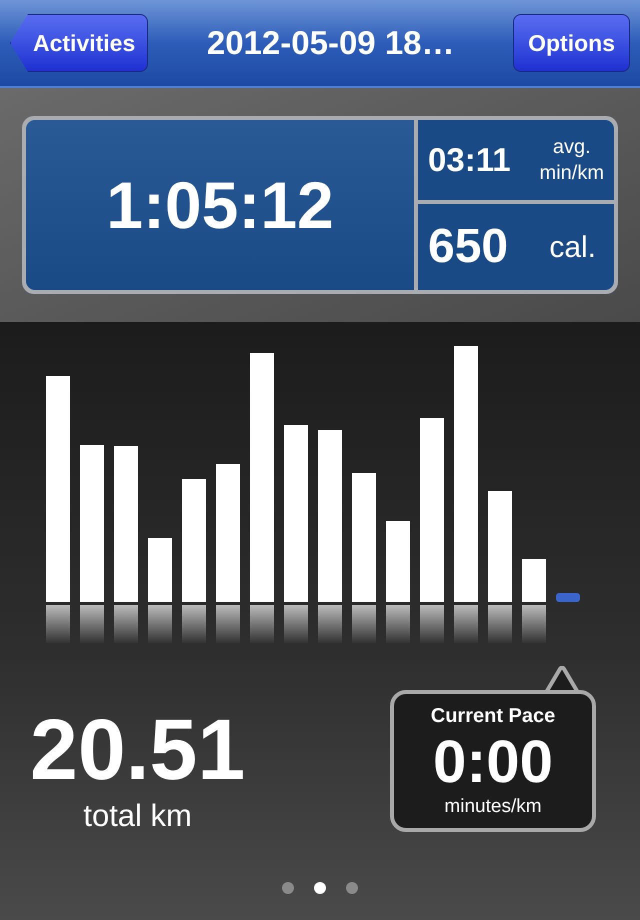 The width and height of the screenshot is (640, 920). I want to click on current-pace-unit: minutes/km, so click(493, 806).